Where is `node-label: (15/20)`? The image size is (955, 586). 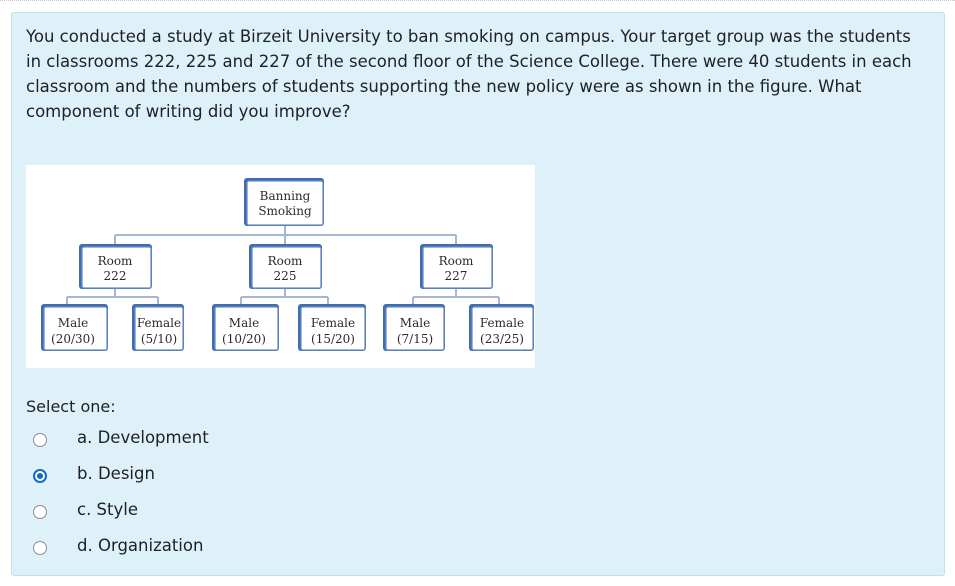 node-label: (15/20) is located at coordinates (333, 339).